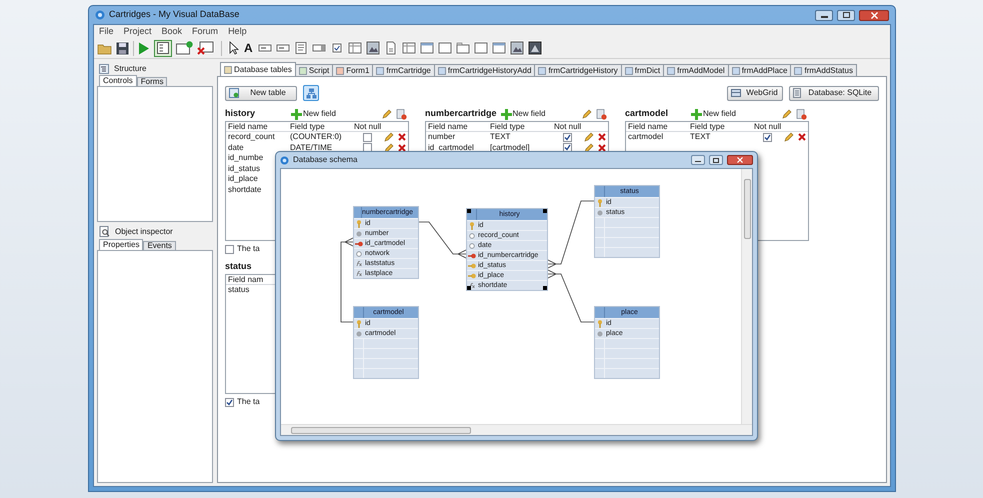  Describe the element at coordinates (404, 70) in the screenshot. I see `document-tab: frmCartridge` at that location.